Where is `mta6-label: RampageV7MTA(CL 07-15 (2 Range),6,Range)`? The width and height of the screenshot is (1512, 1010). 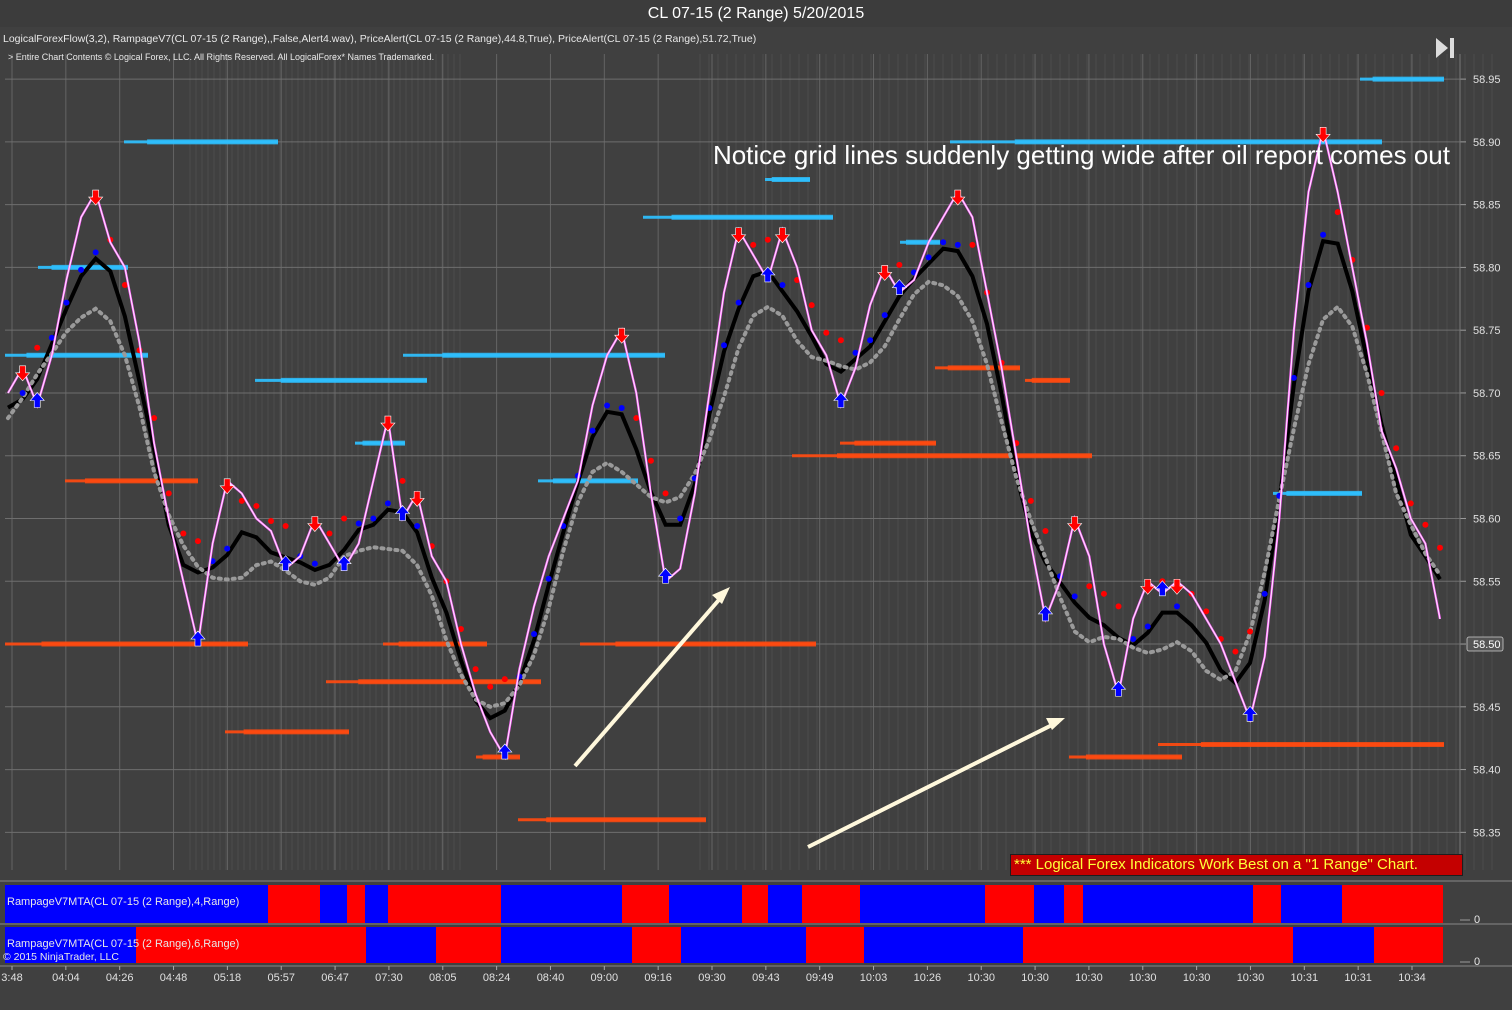
mta6-label: RampageV7MTA(CL 07-15 (2 Range),6,Range) is located at coordinates (123, 944).